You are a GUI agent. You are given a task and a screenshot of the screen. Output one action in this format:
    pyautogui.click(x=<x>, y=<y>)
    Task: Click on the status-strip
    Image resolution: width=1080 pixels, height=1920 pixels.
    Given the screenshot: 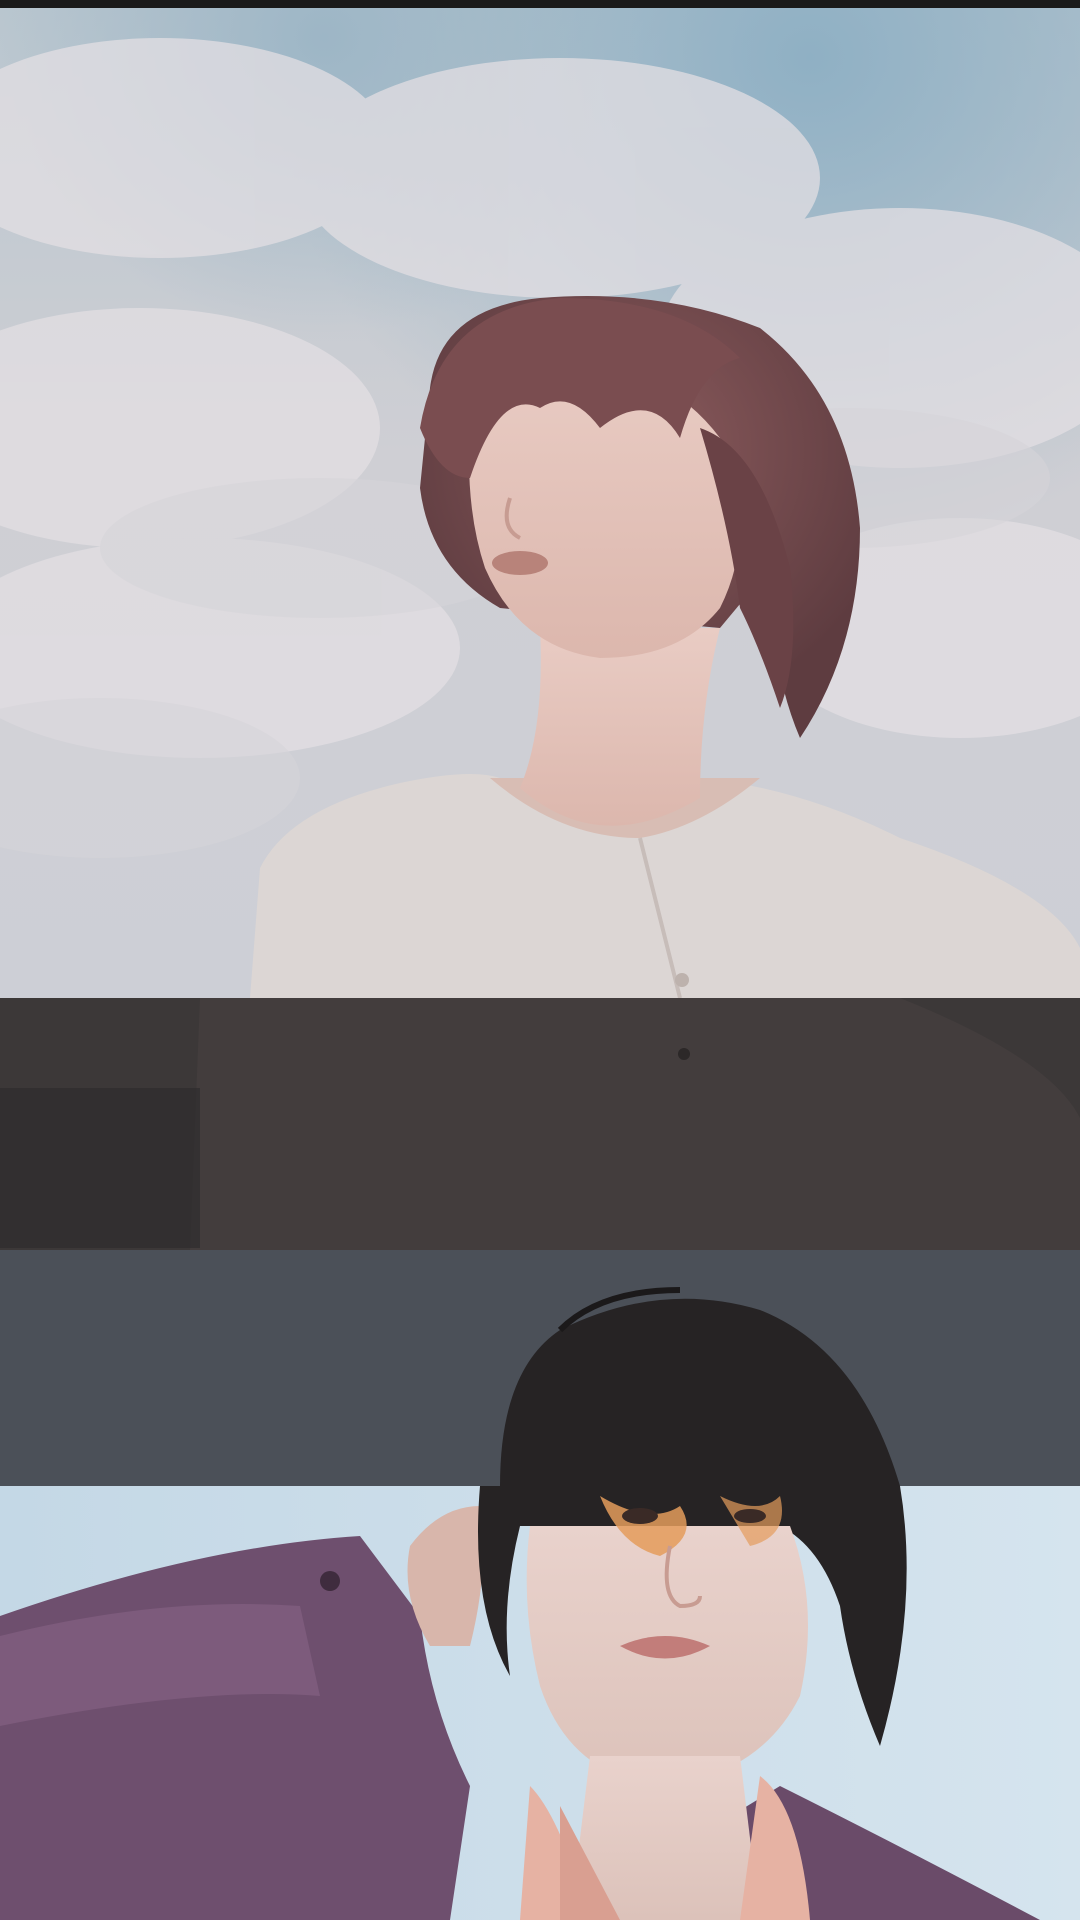 What is the action you would take?
    pyautogui.click(x=540, y=4)
    